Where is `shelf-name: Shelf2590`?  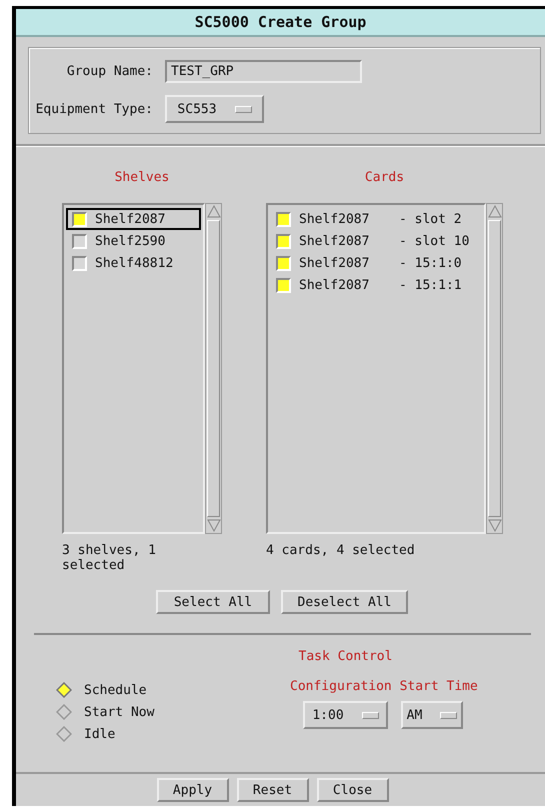
shelf-name: Shelf2590 is located at coordinates (130, 241).